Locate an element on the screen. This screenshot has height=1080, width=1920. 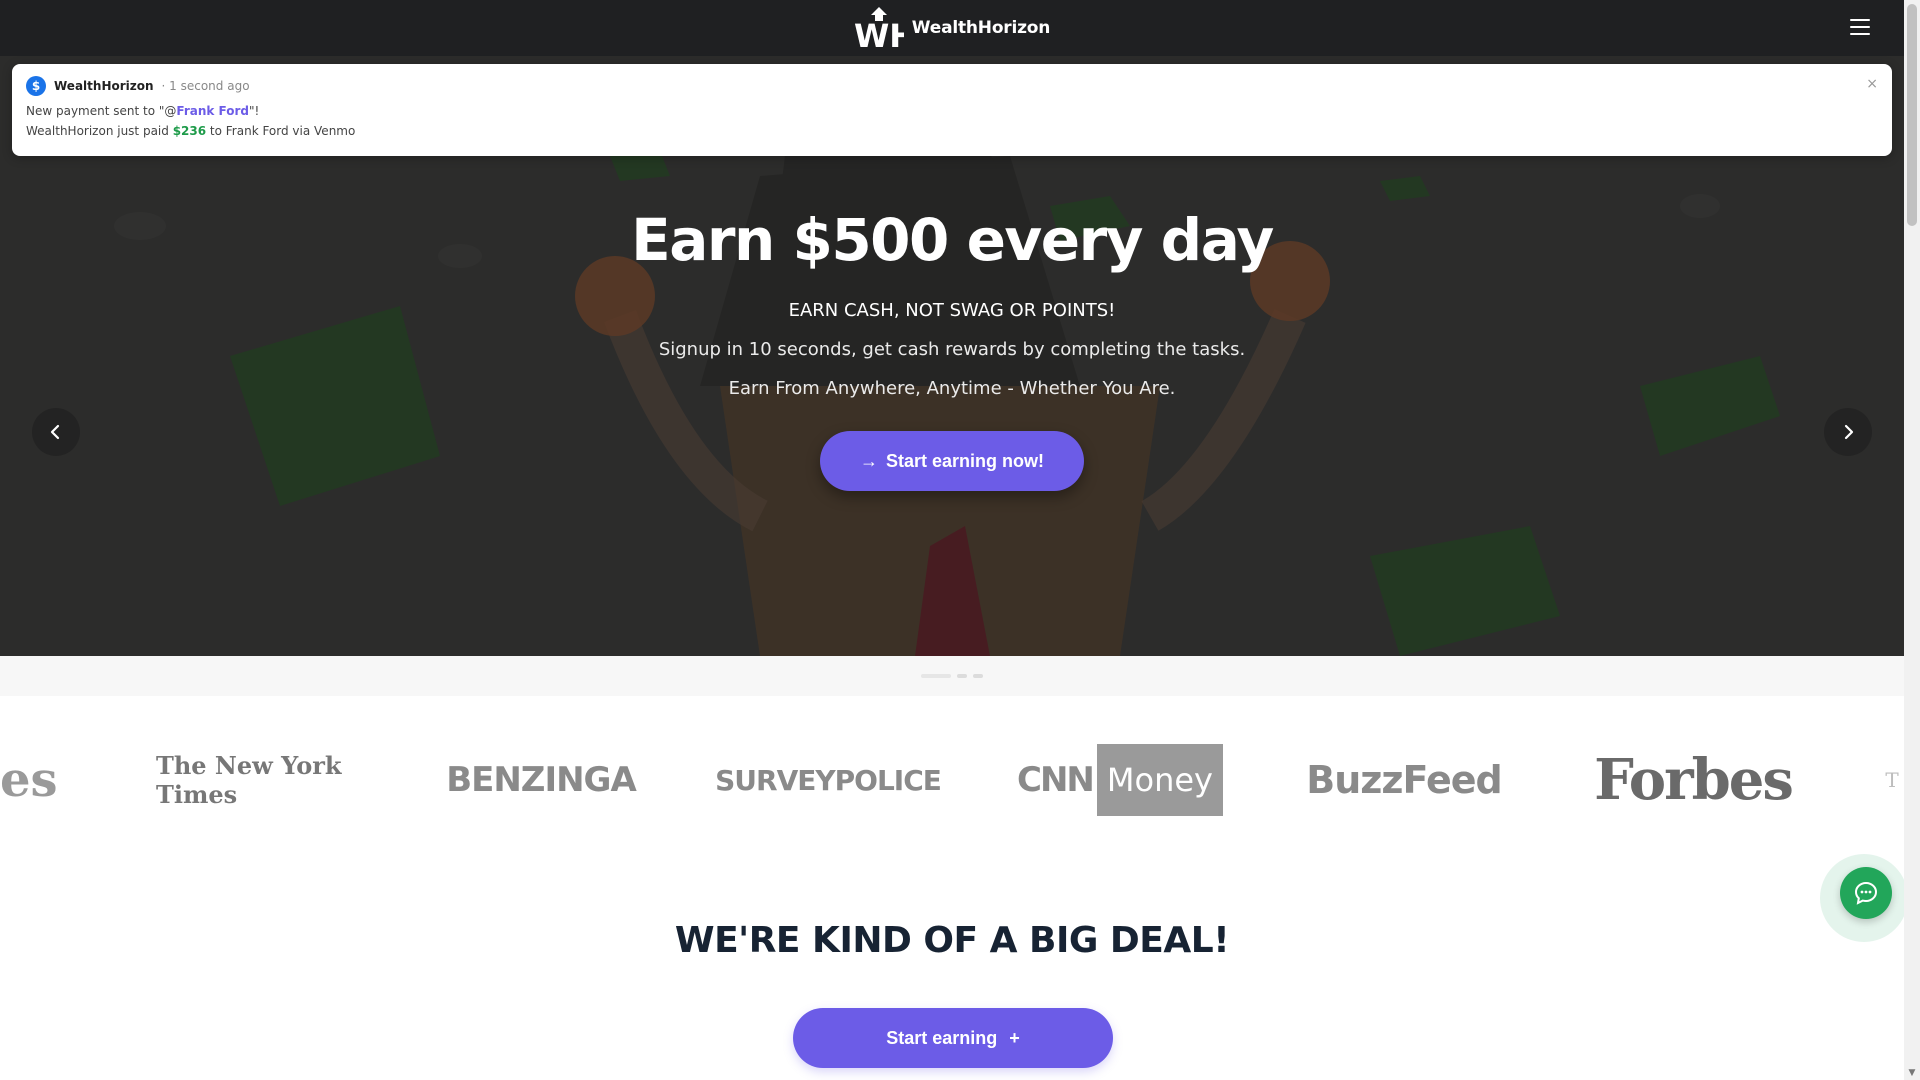
start-earning-button: Start earning + is located at coordinates (953, 1038).